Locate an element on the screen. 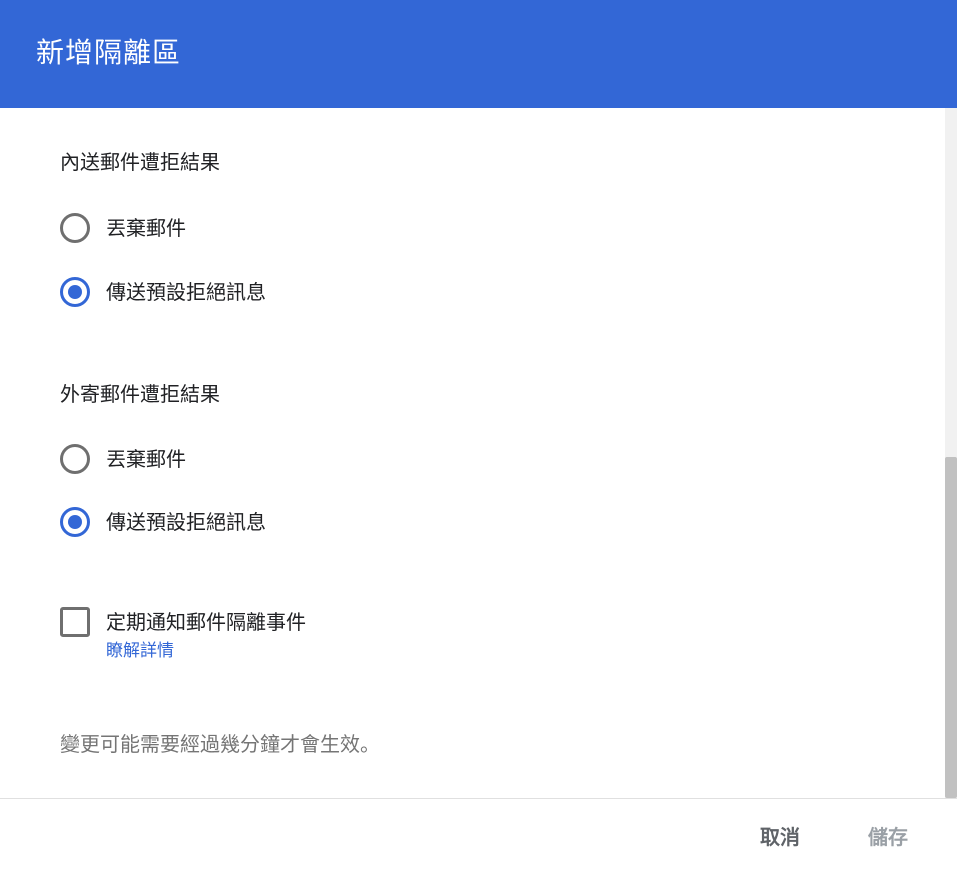 This screenshot has height=875, width=957. notify-quarantine-row: 定期通知郵件隔離事件 is located at coordinates (183, 622).